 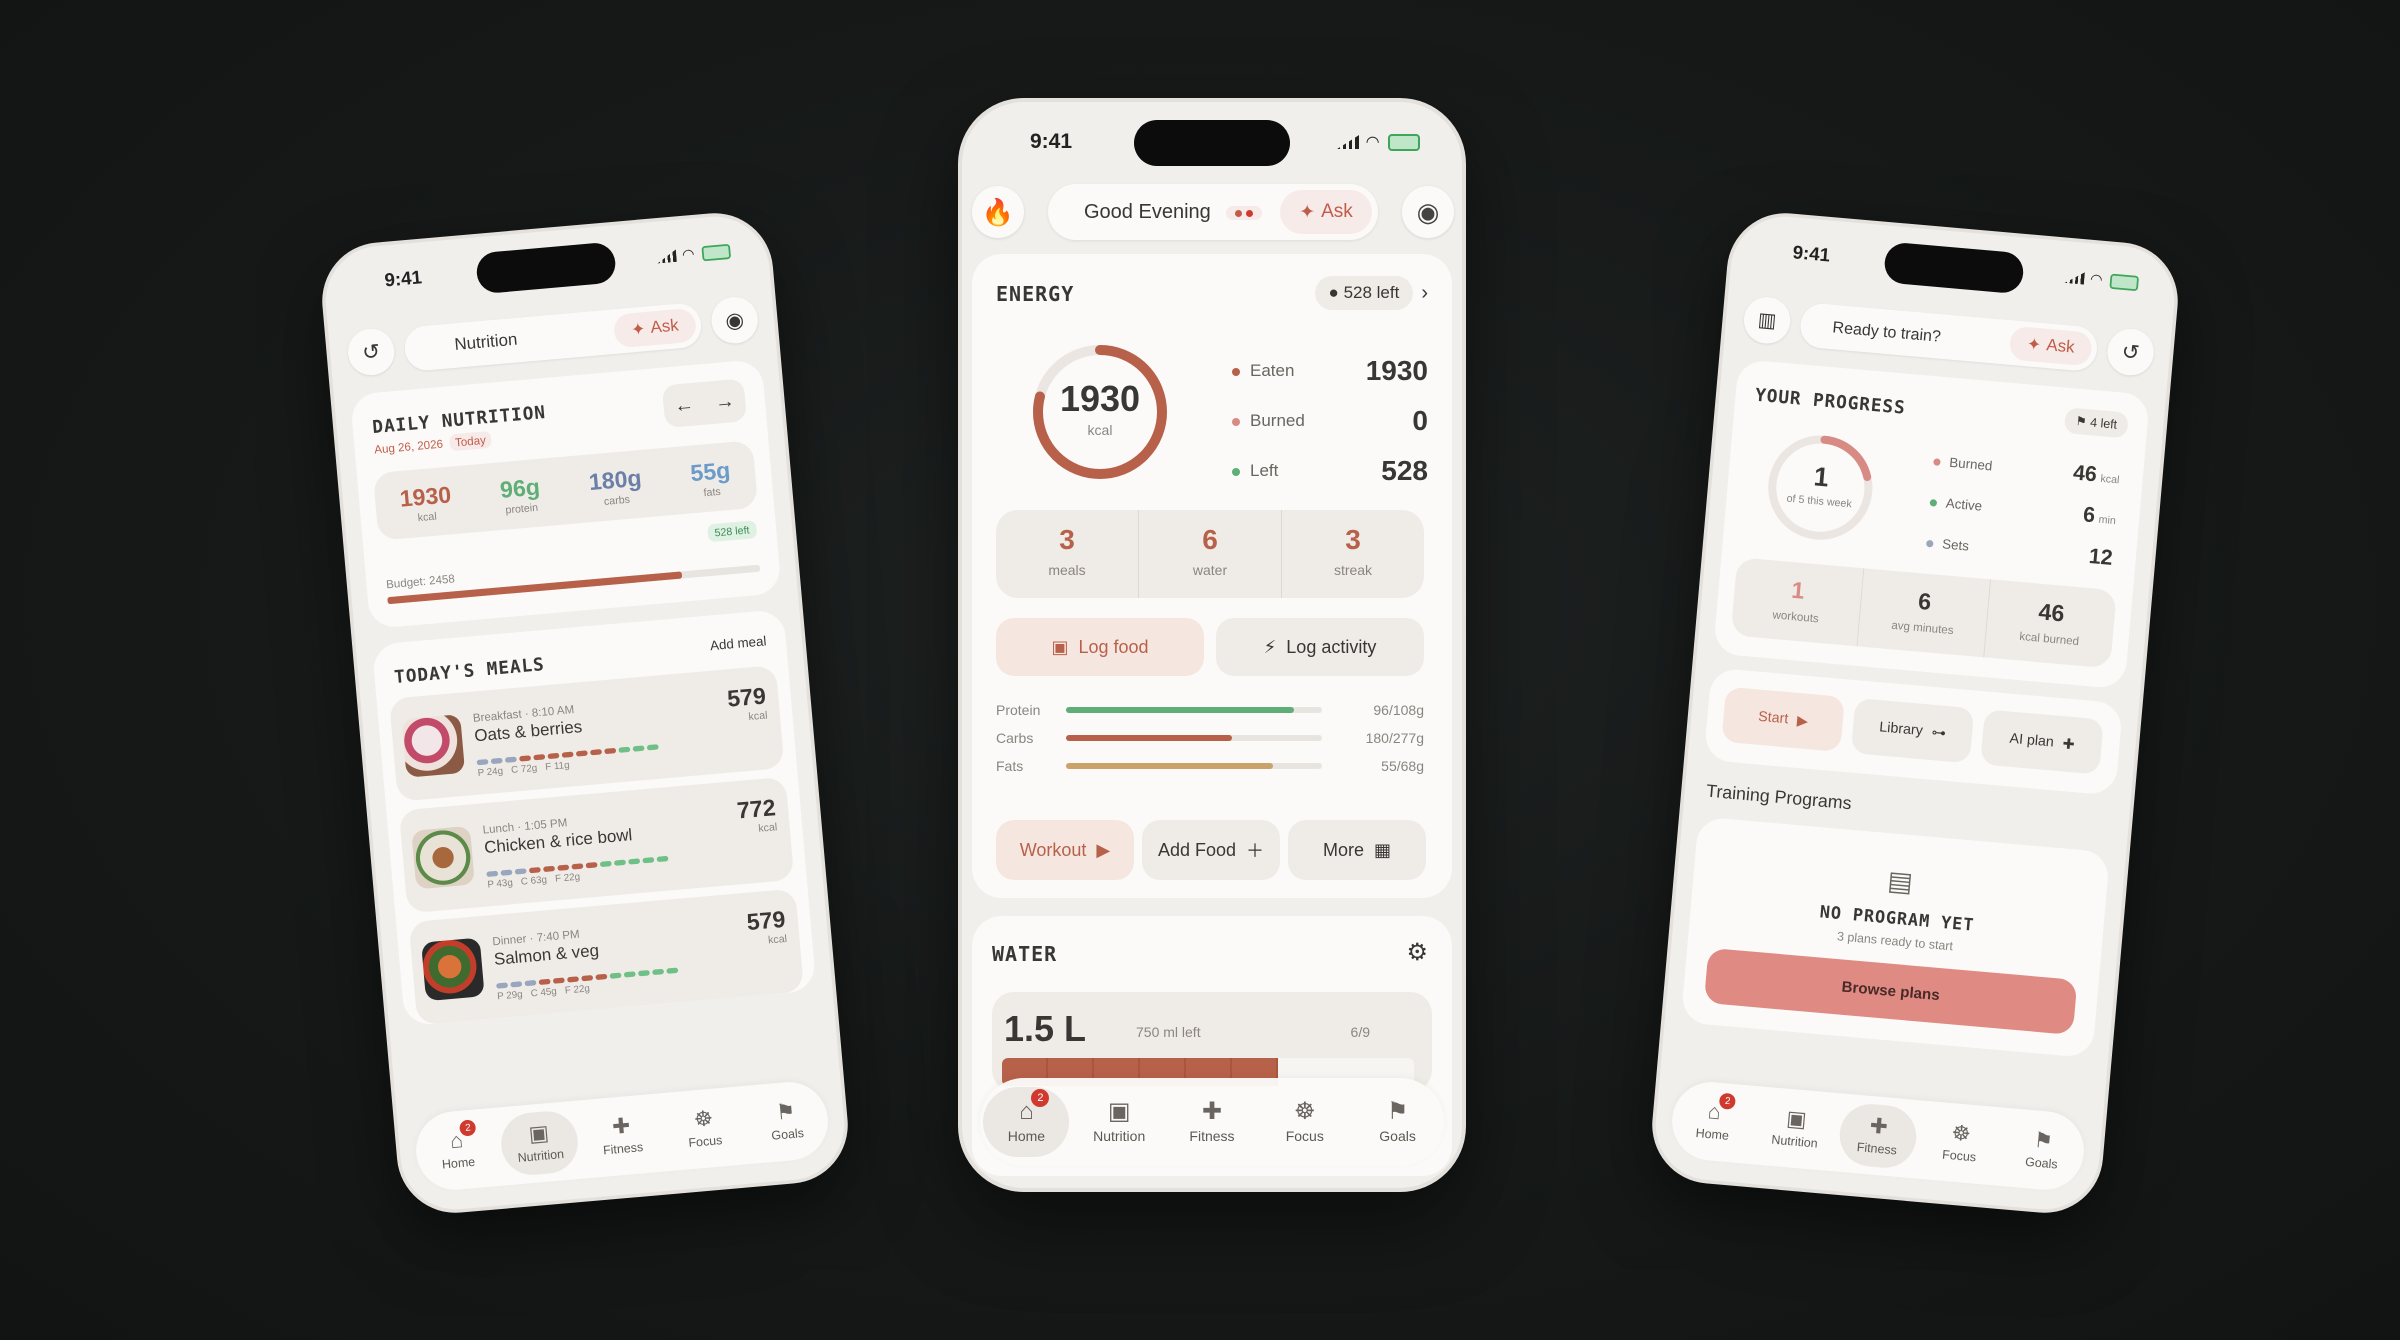 I want to click on settings-button: ◉, so click(x=734, y=320).